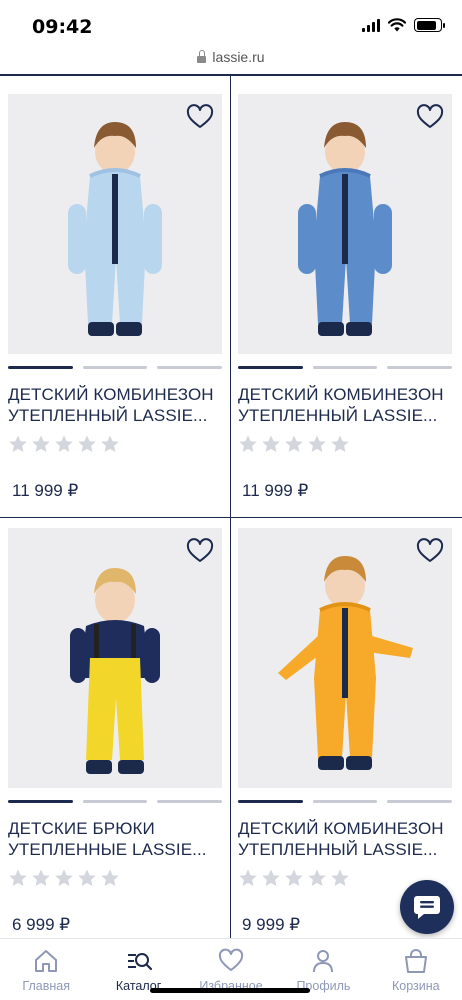 This screenshot has height=1000, width=462. I want to click on tab-label: Корзина, so click(416, 986).